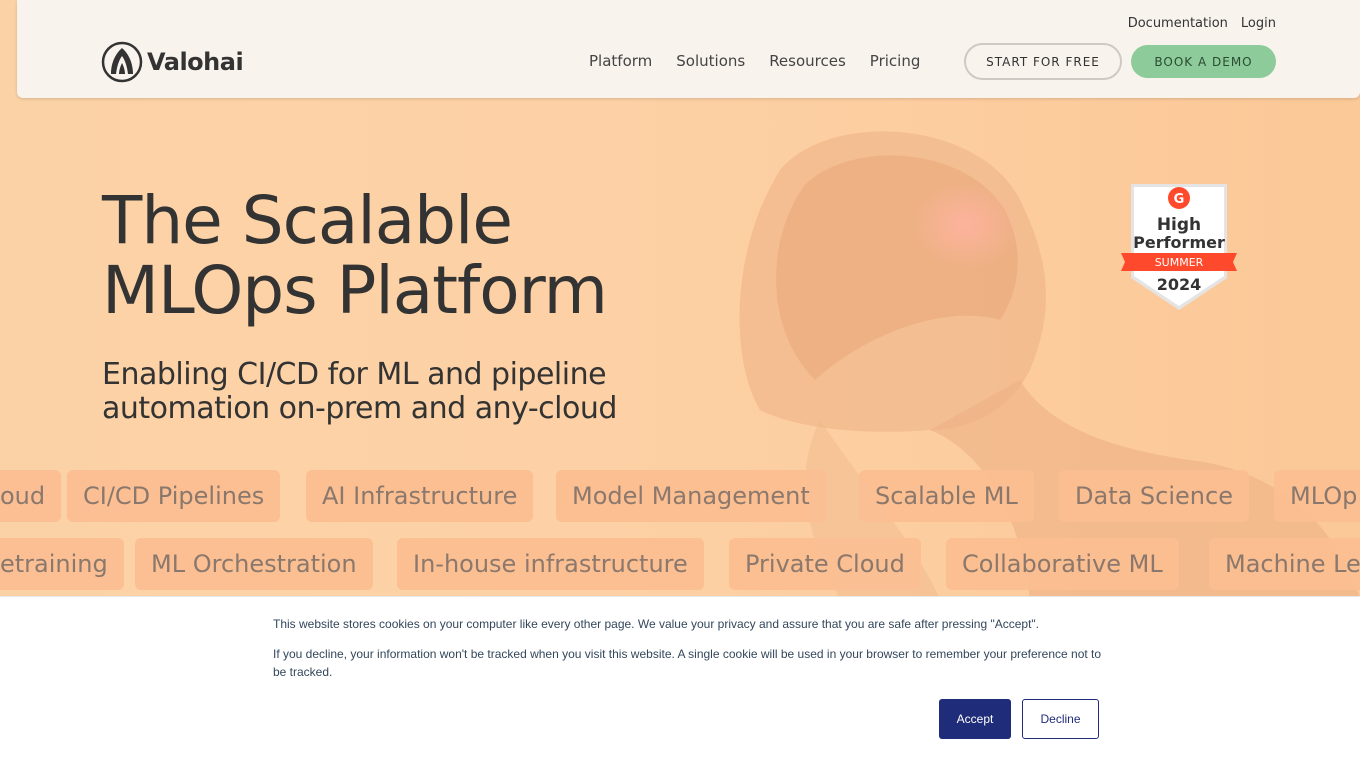 The image size is (1360, 764). I want to click on hero-title-line1: The Scalable, so click(307, 220).